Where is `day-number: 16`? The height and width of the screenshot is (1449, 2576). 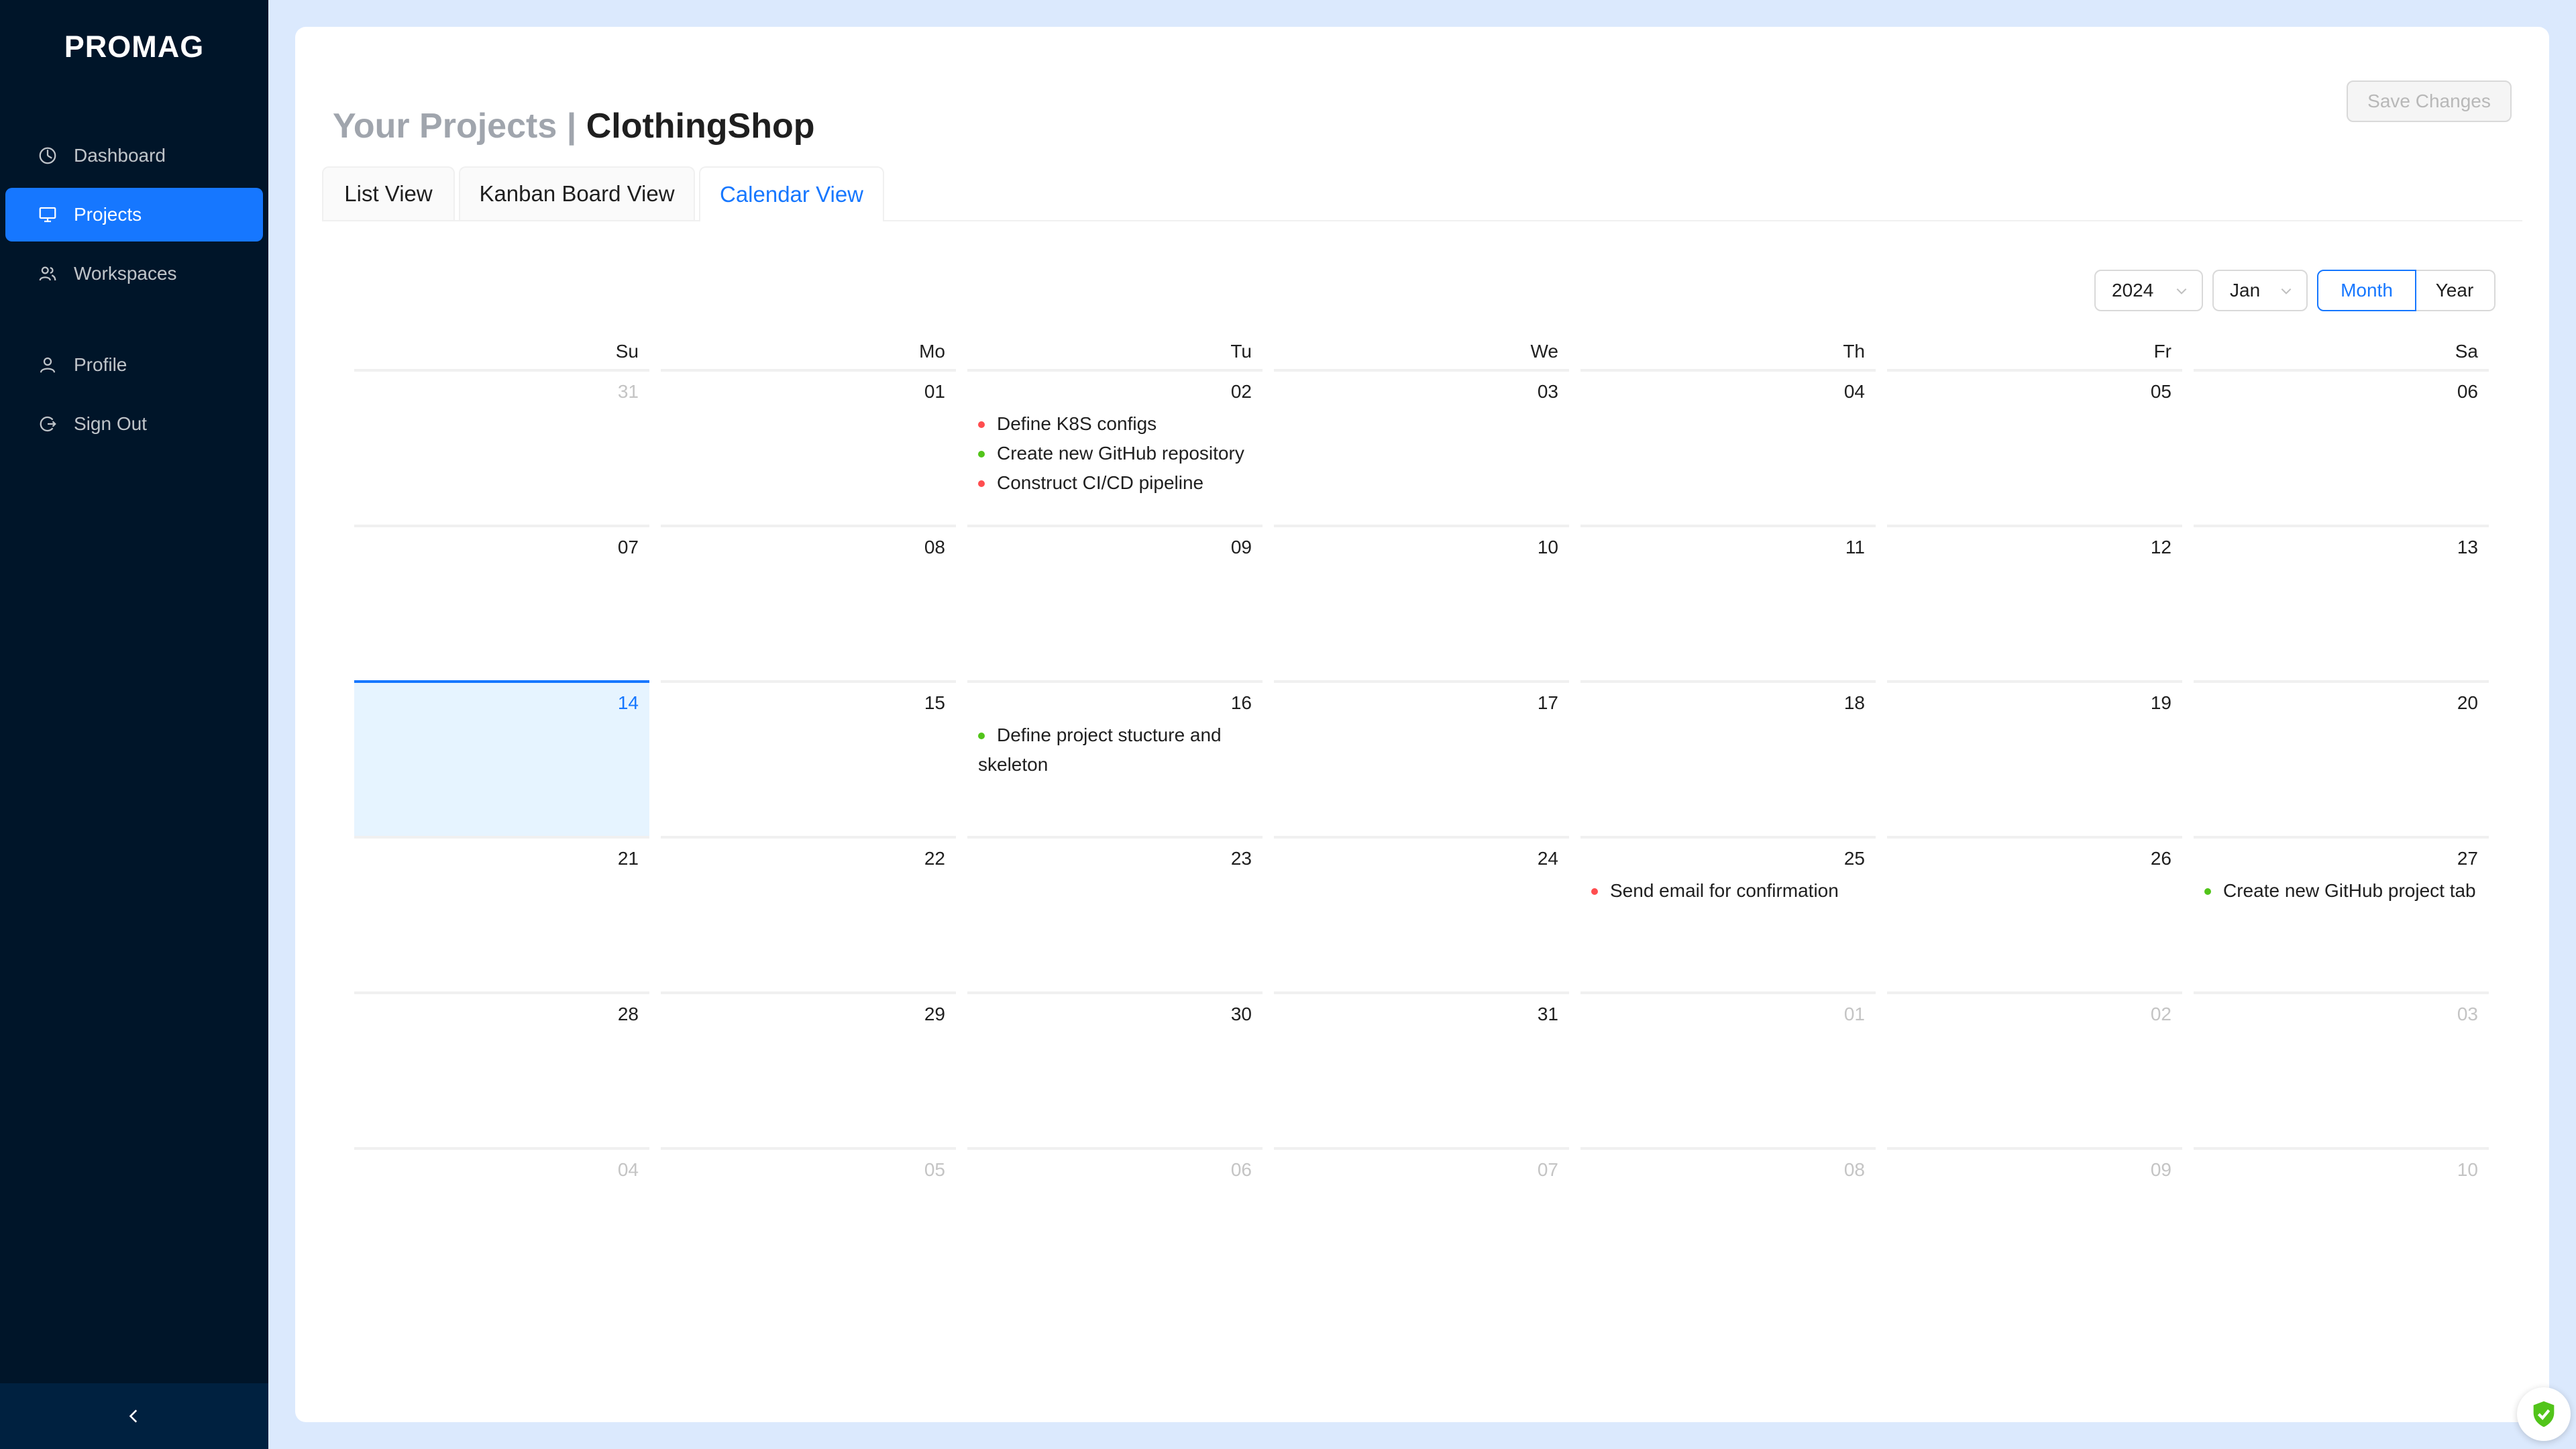 day-number: 16 is located at coordinates (1241, 702).